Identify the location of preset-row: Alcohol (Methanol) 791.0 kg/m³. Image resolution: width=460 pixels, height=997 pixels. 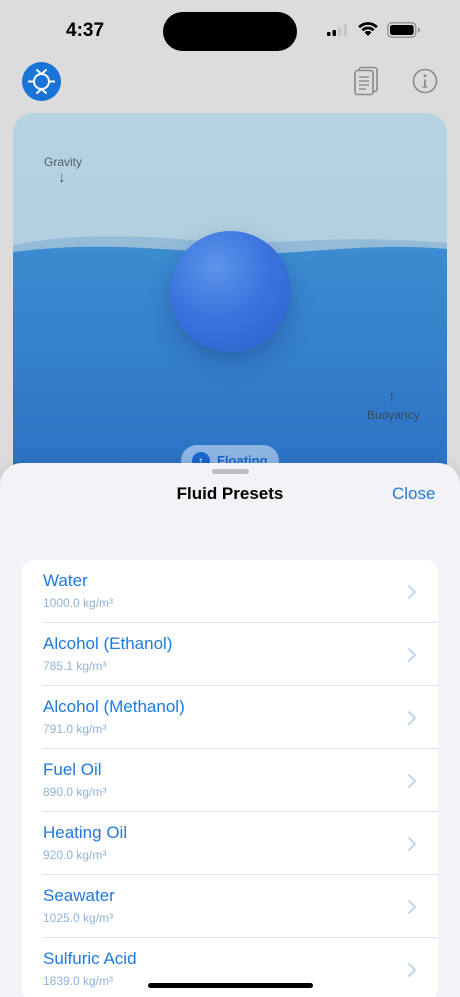
(230, 717).